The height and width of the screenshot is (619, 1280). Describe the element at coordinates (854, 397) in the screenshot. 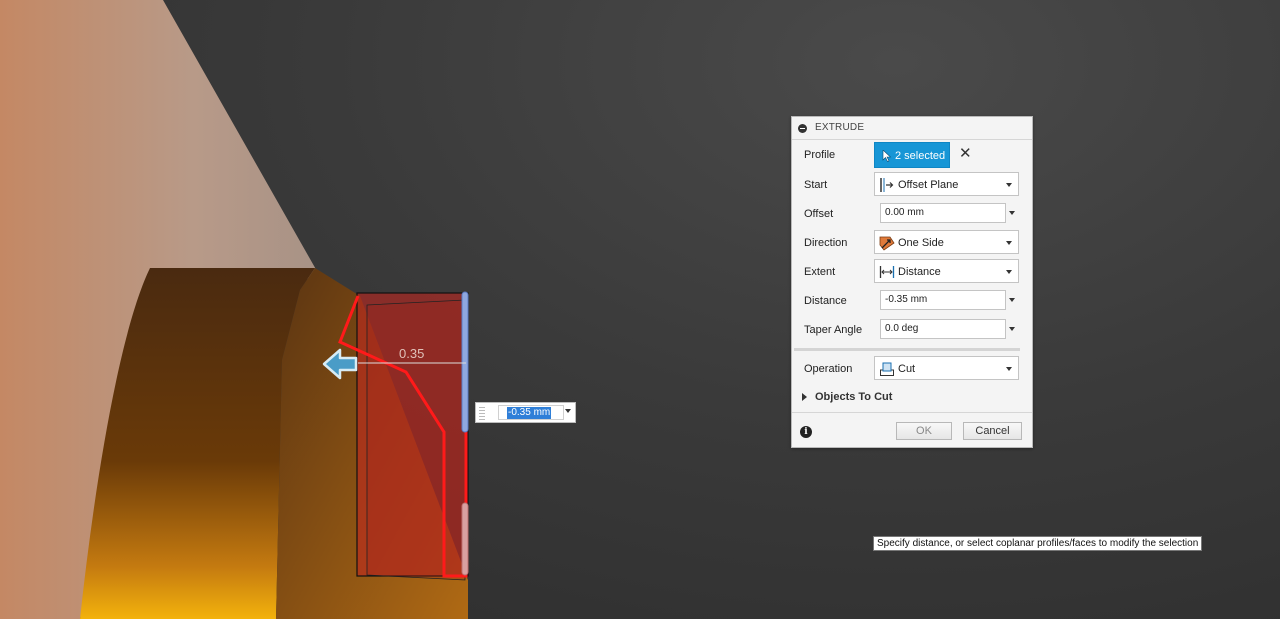

I see `objects-to-cut-label: Objects To Cut` at that location.